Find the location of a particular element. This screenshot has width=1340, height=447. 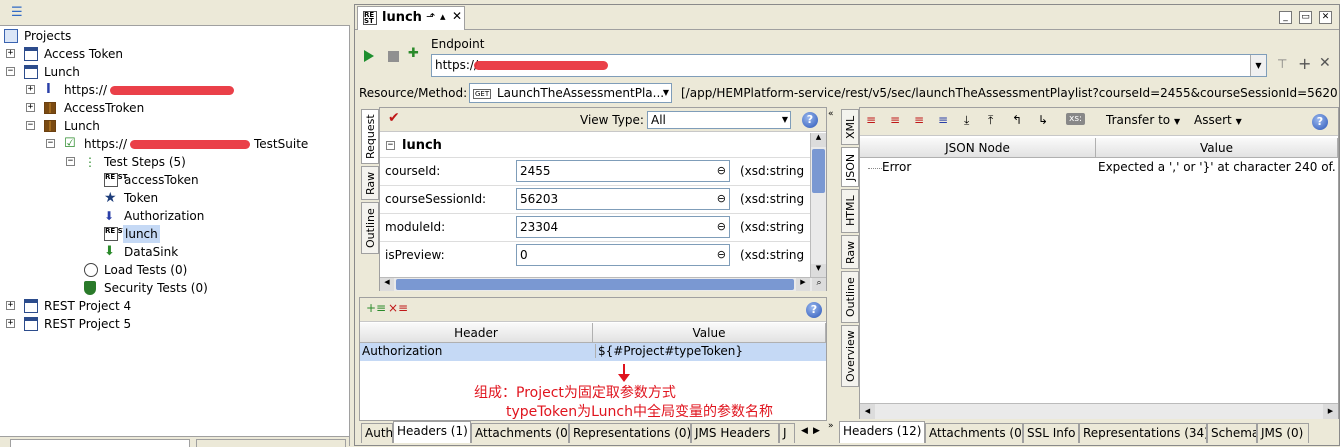

add-assertion-icon: ✚ is located at coordinates (413, 53).